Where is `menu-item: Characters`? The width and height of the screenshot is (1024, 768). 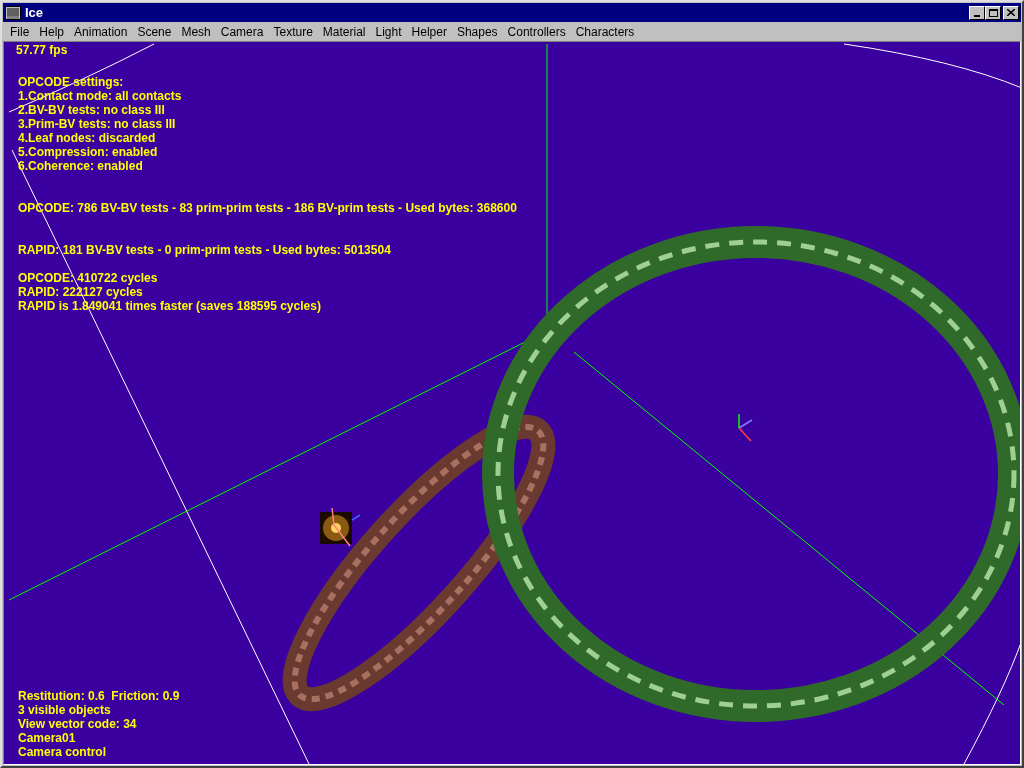 menu-item: Characters is located at coordinates (605, 31).